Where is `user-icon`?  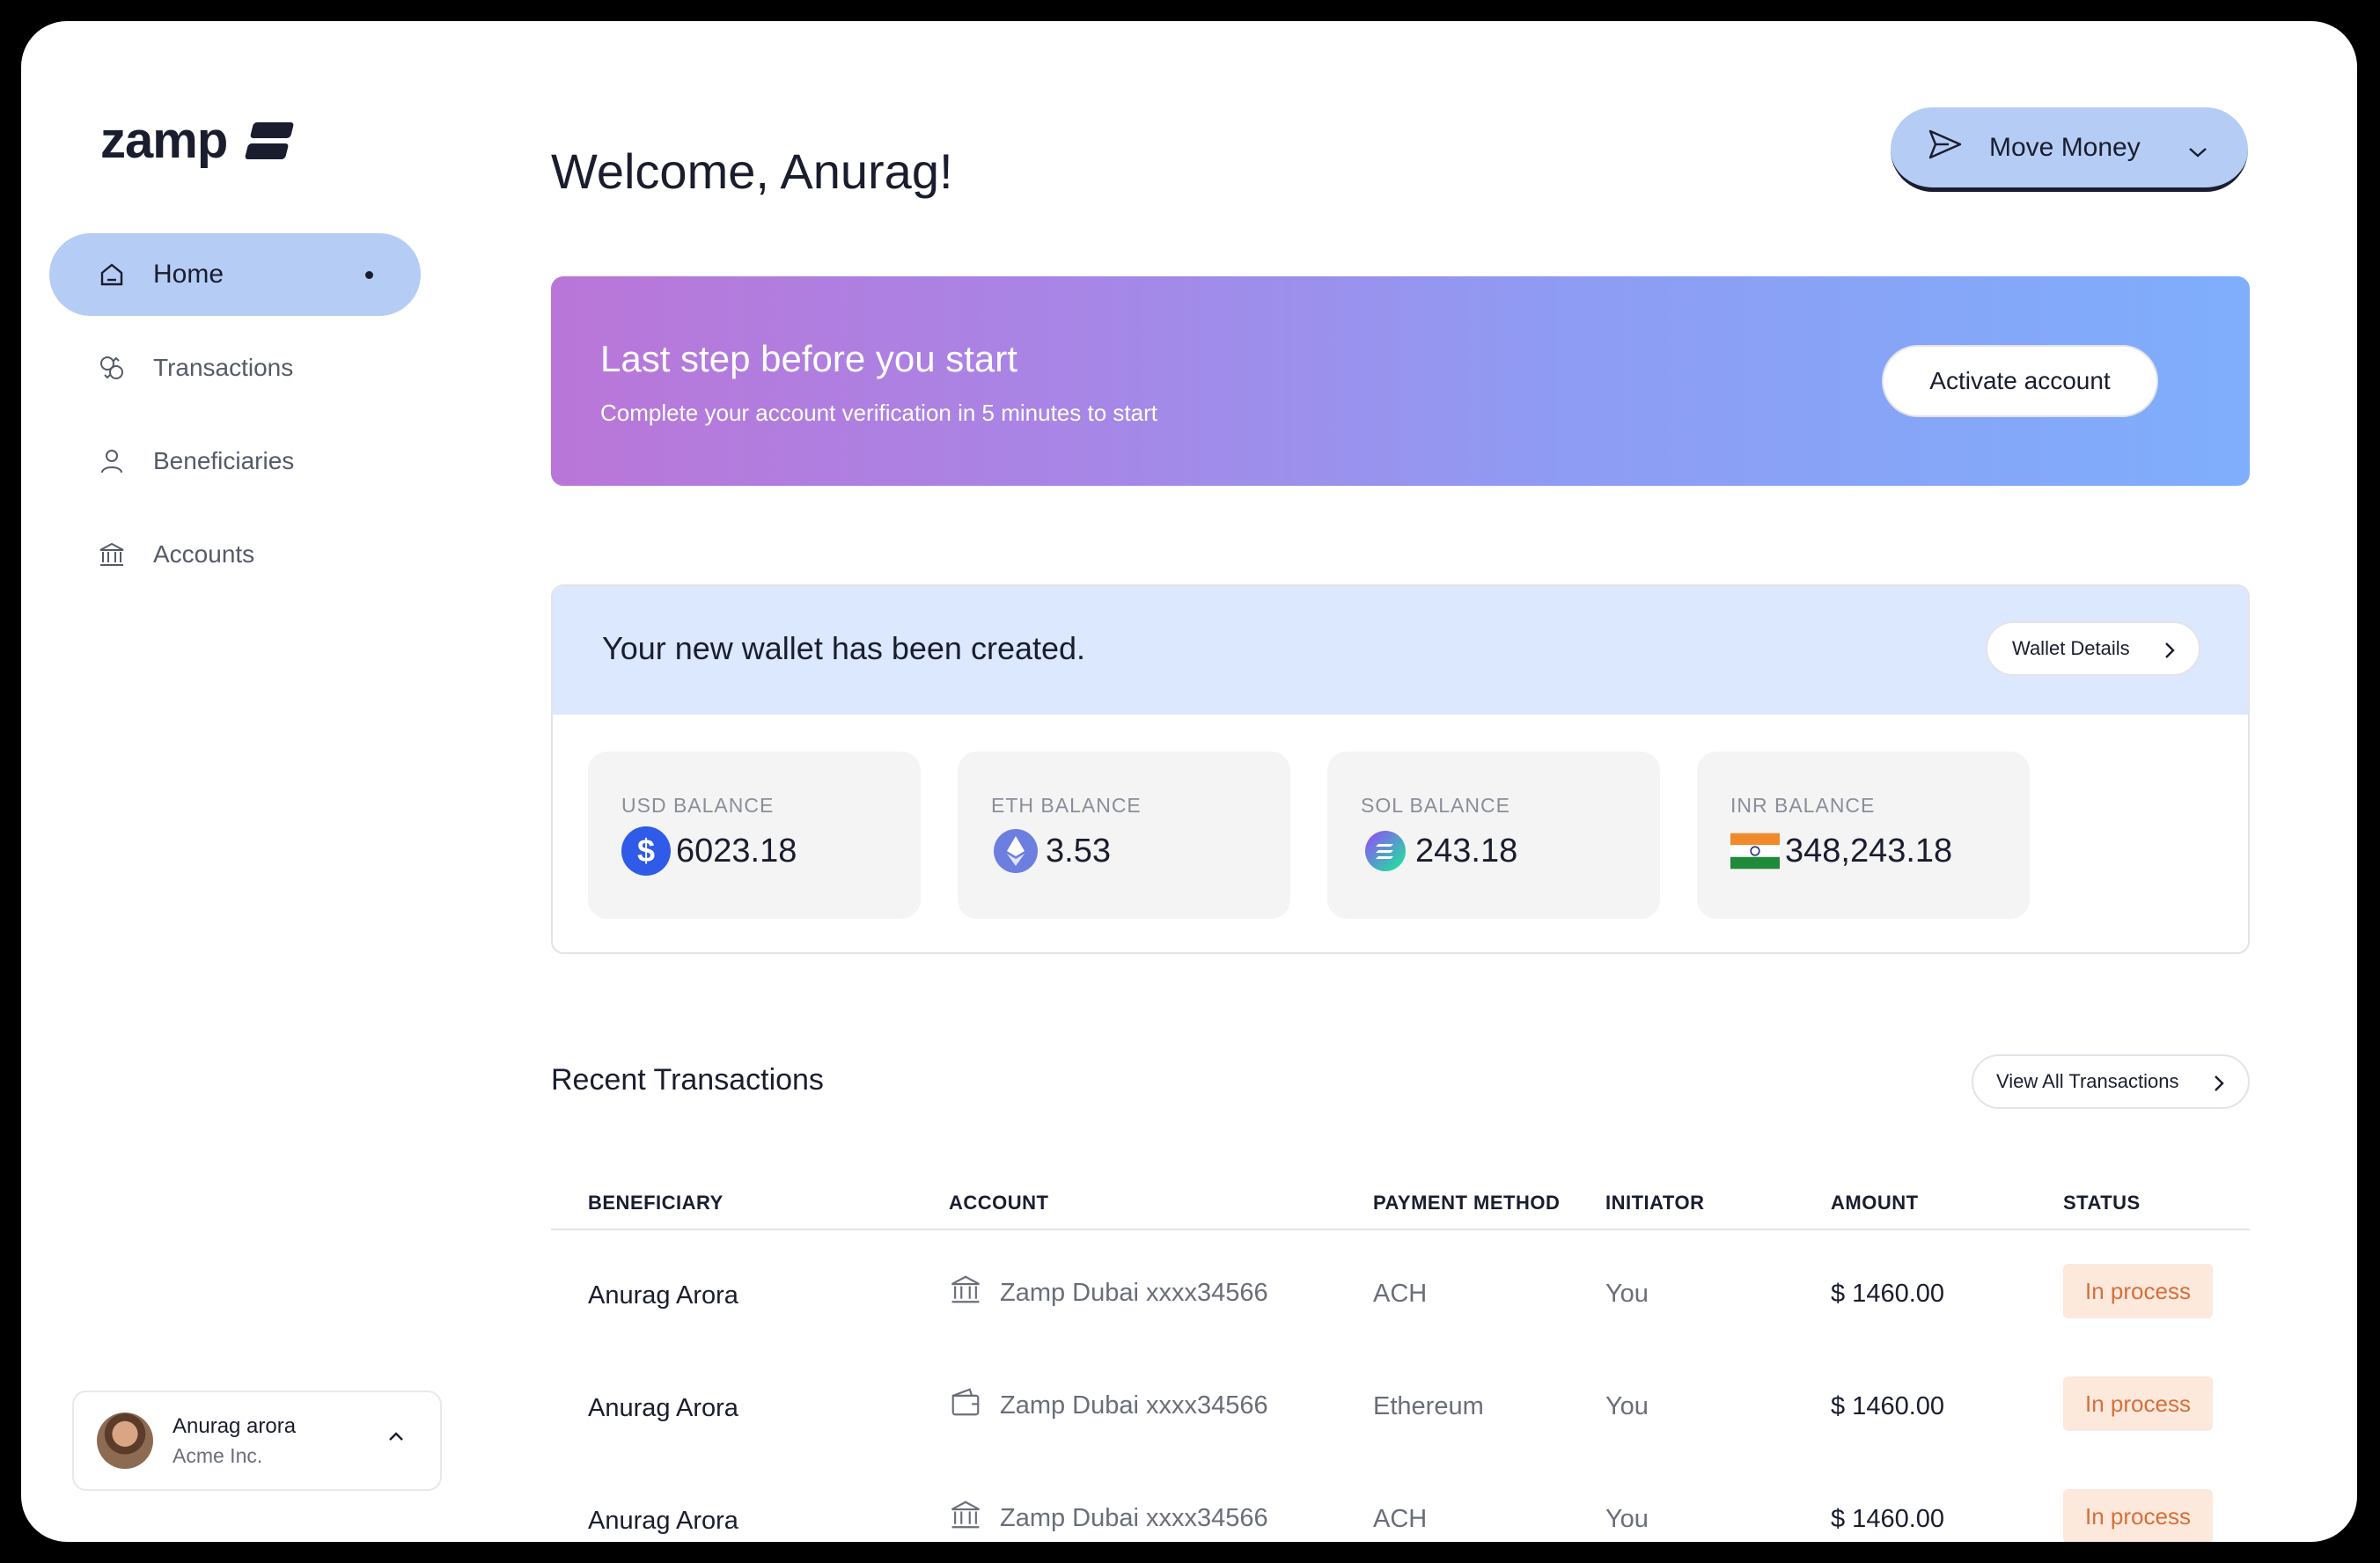
user-icon is located at coordinates (112, 461).